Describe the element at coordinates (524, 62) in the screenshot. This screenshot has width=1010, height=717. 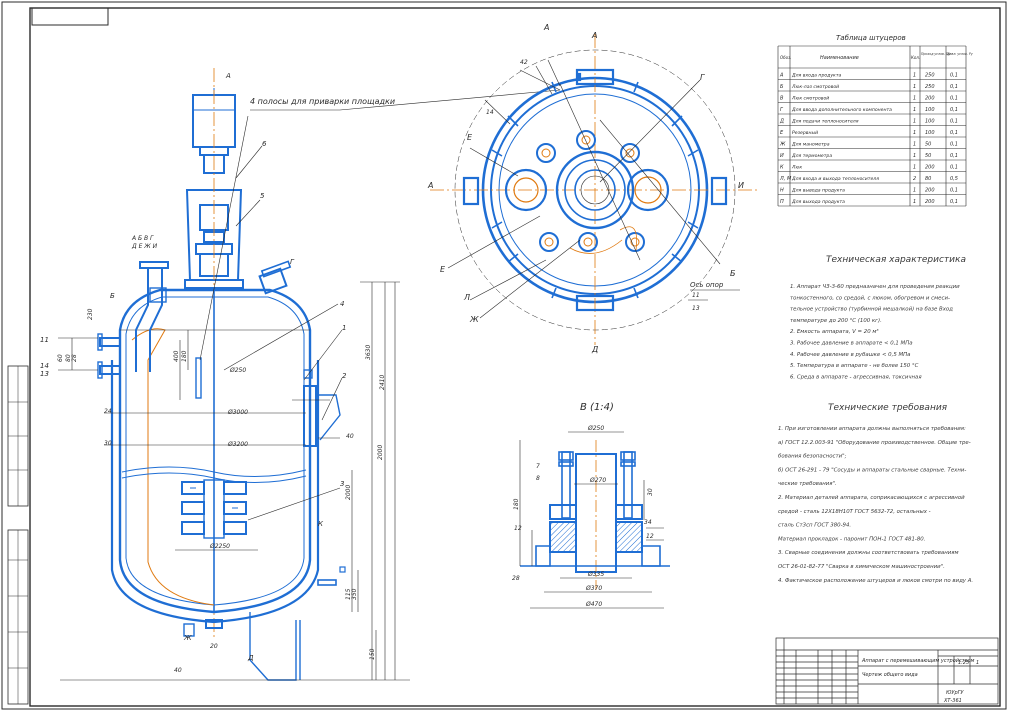
I see `top-label-42: 42` at that location.